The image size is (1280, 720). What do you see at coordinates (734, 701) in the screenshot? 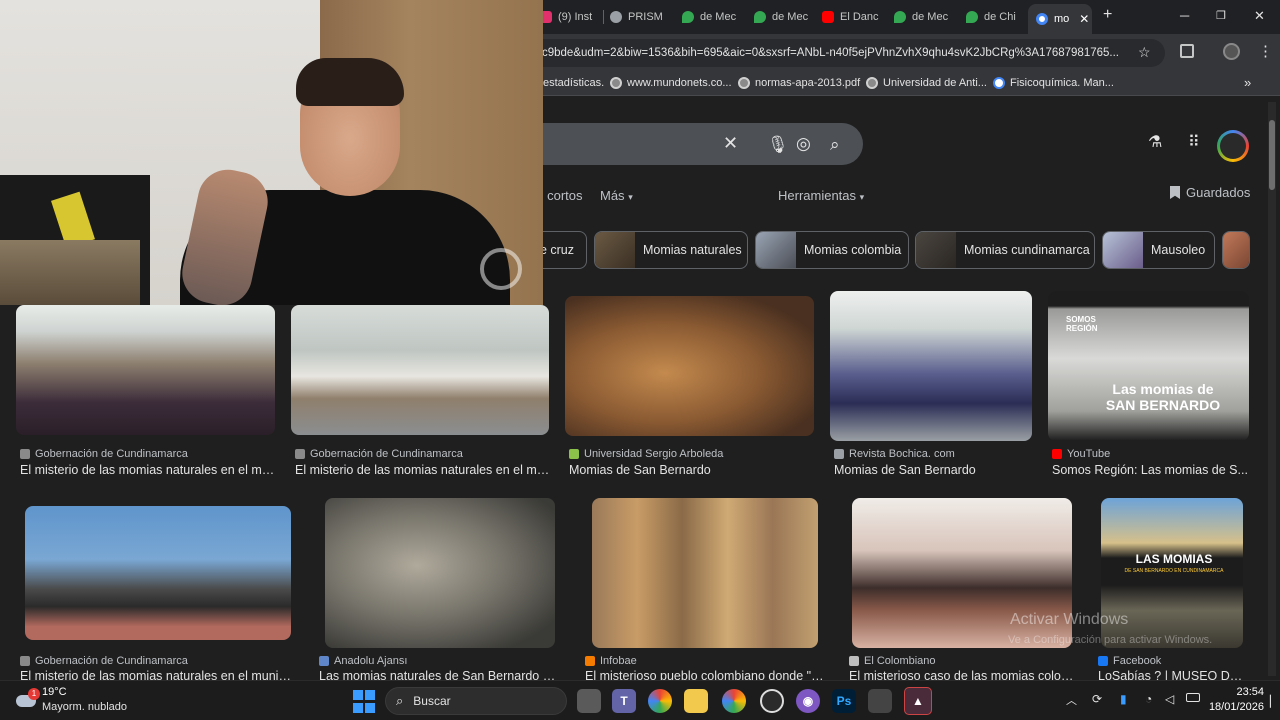
I see `chrome-active-icon` at bounding box center [734, 701].